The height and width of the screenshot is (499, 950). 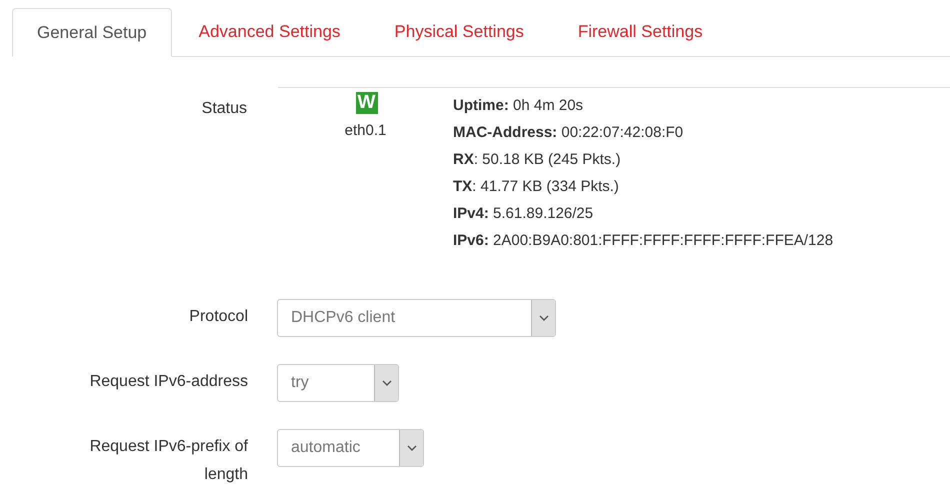 I want to click on device-name: eth0.1, so click(x=365, y=131).